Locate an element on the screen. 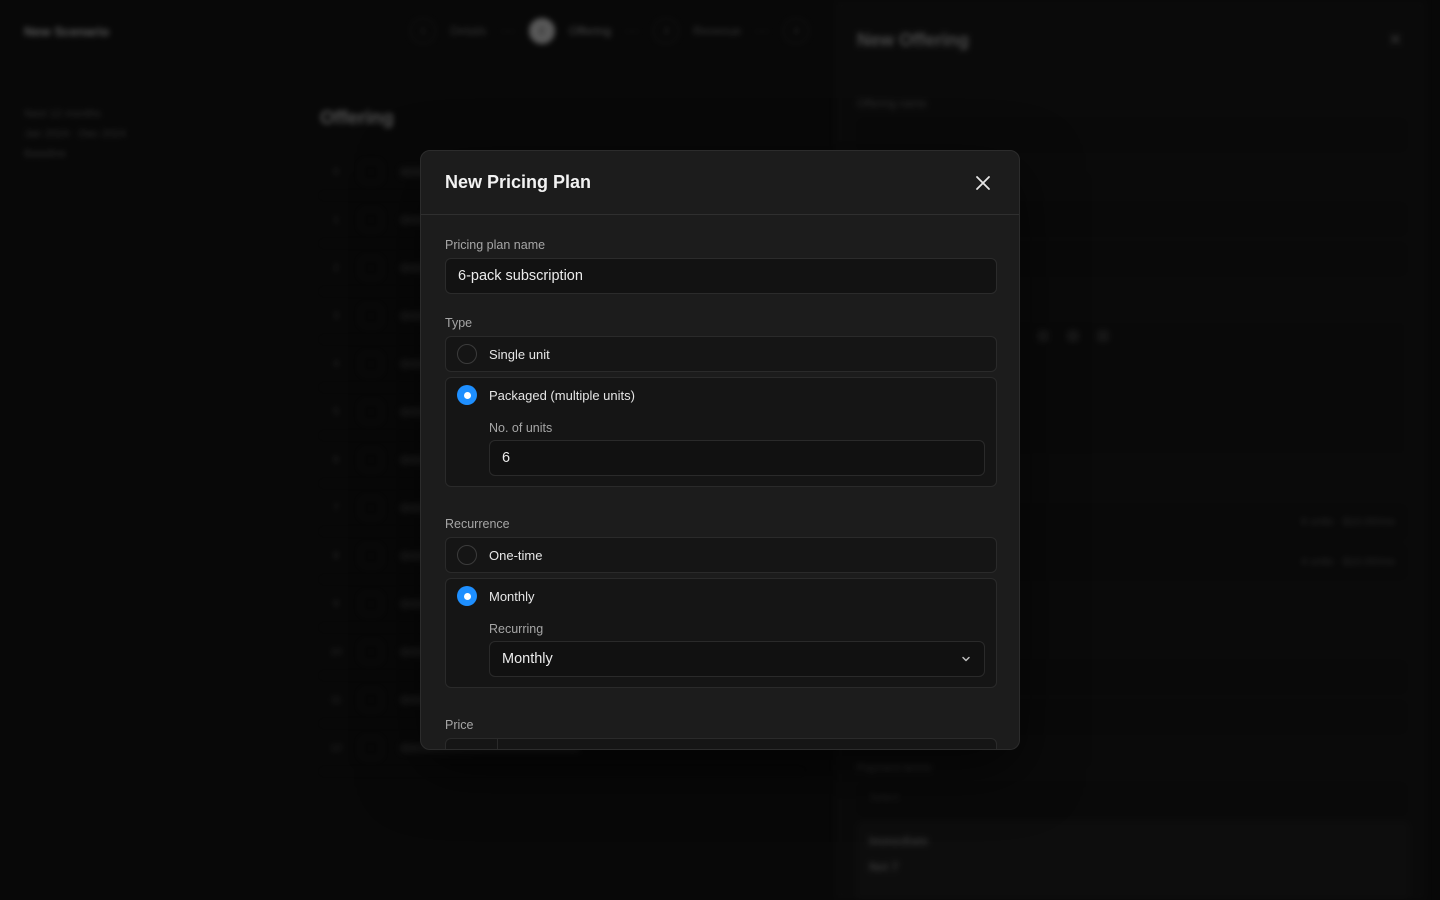  option-label: One-time is located at coordinates (516, 555).